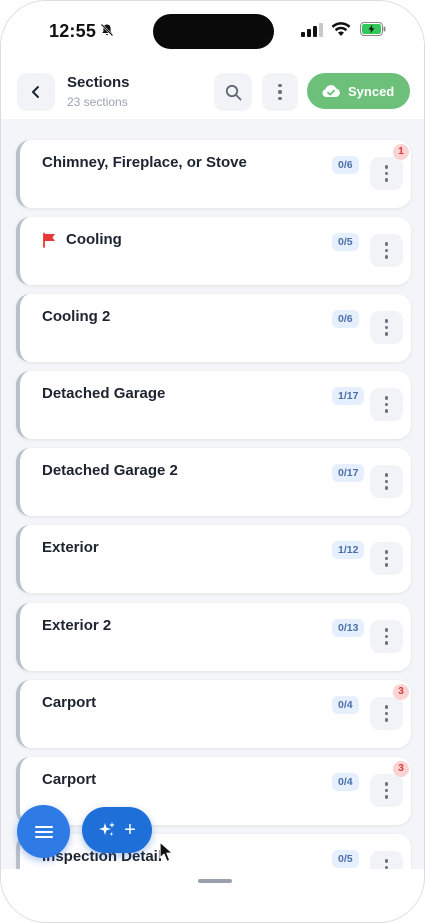 This screenshot has width=425, height=923. I want to click on search-icon, so click(233, 92).